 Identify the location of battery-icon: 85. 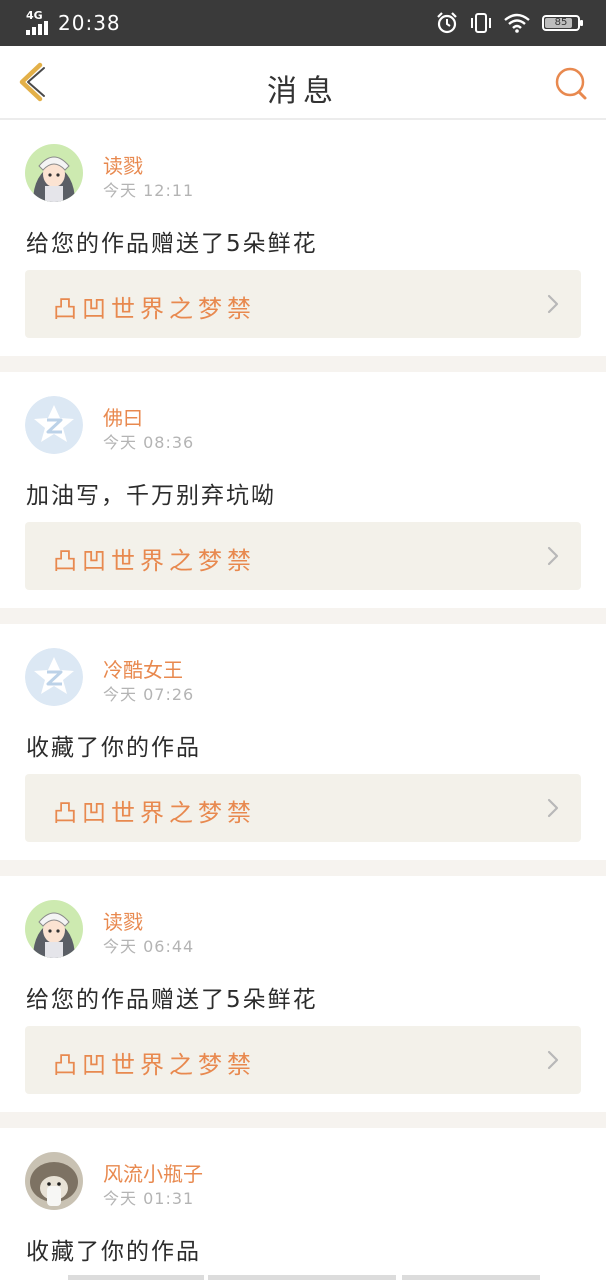
(562, 23).